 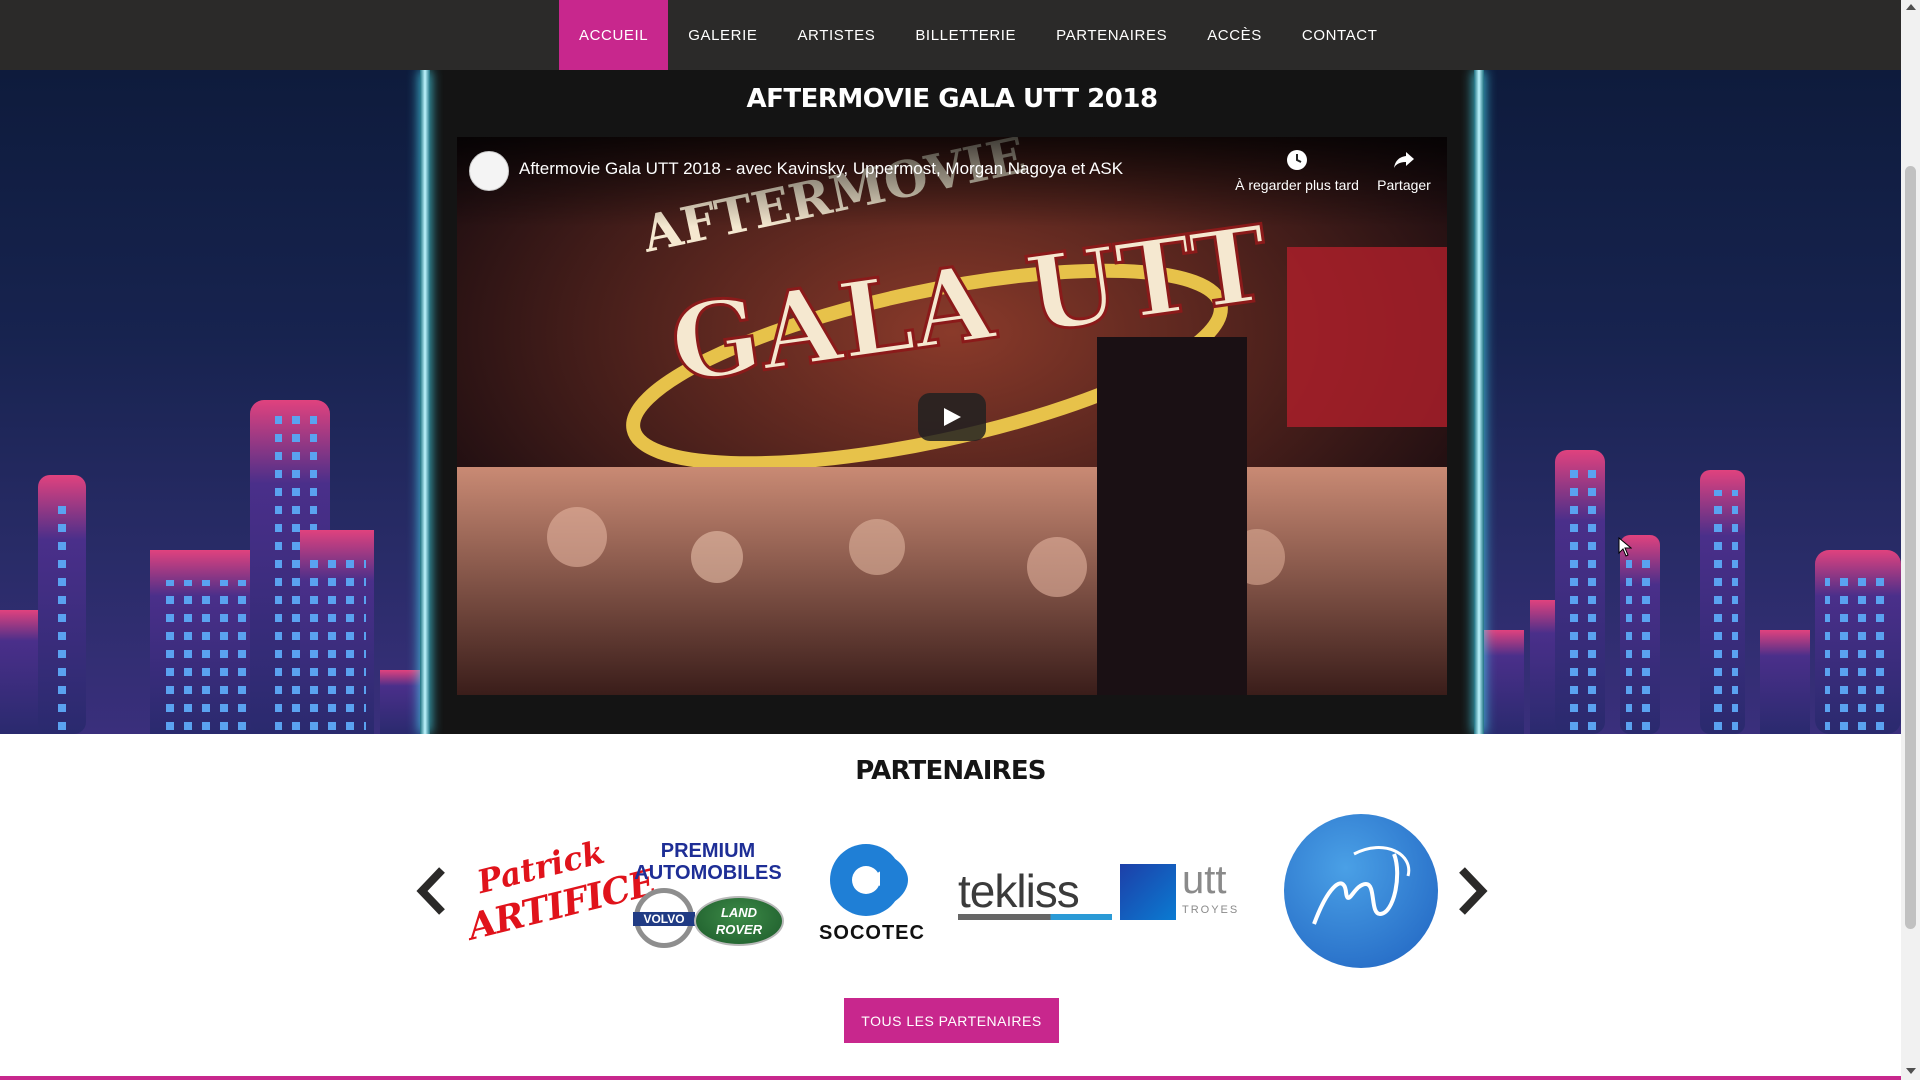 What do you see at coordinates (1404, 171) in the screenshot?
I see `share-button: Partager` at bounding box center [1404, 171].